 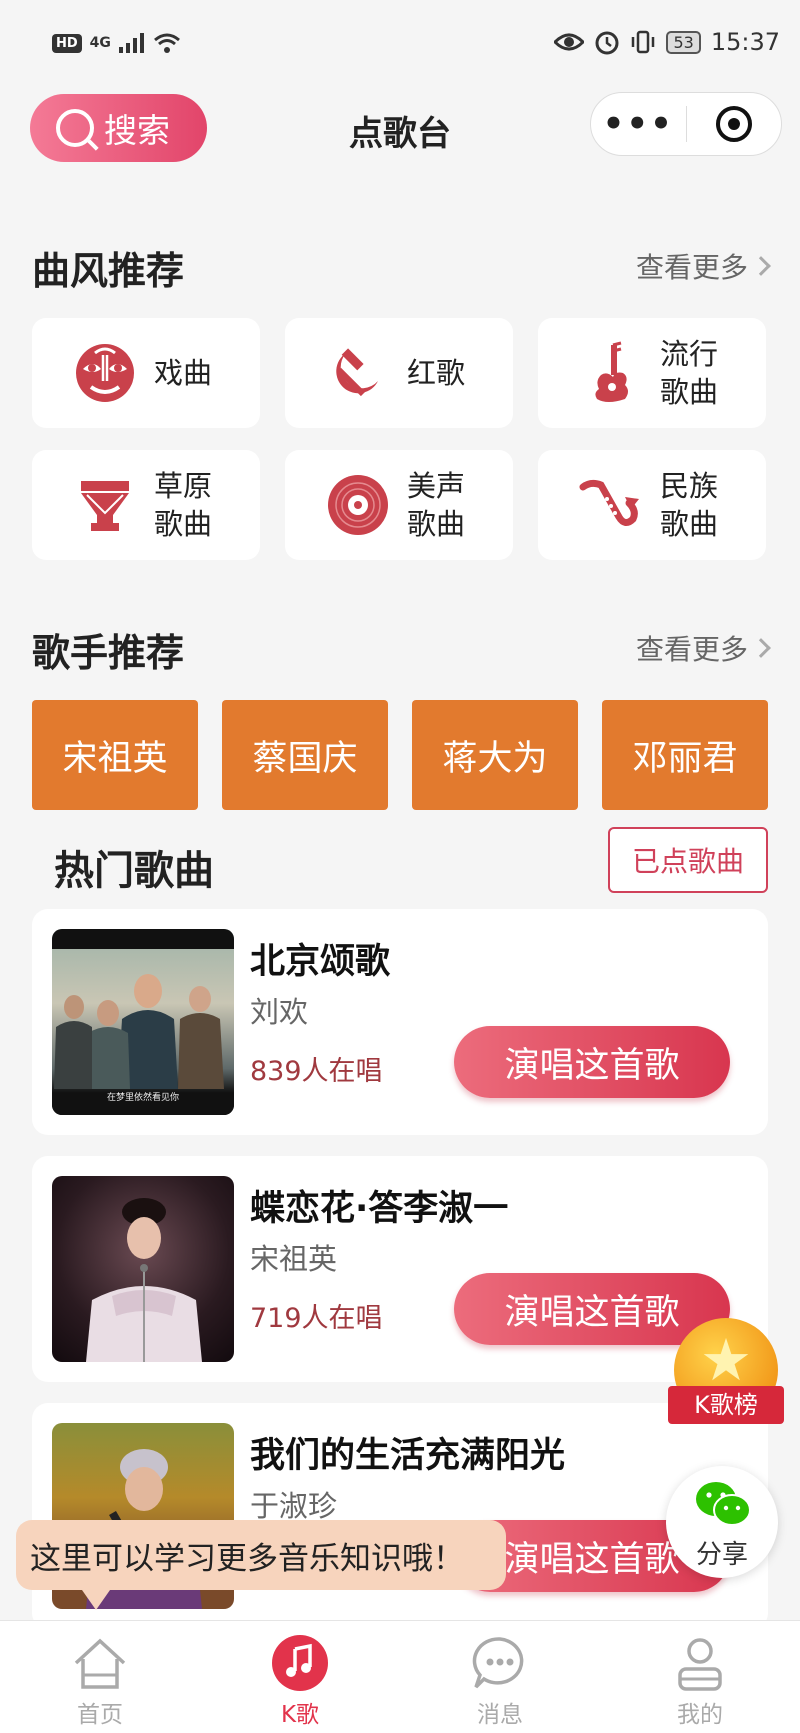 I want to click on song-title: 我们的生活充满阳光, so click(x=408, y=1456).